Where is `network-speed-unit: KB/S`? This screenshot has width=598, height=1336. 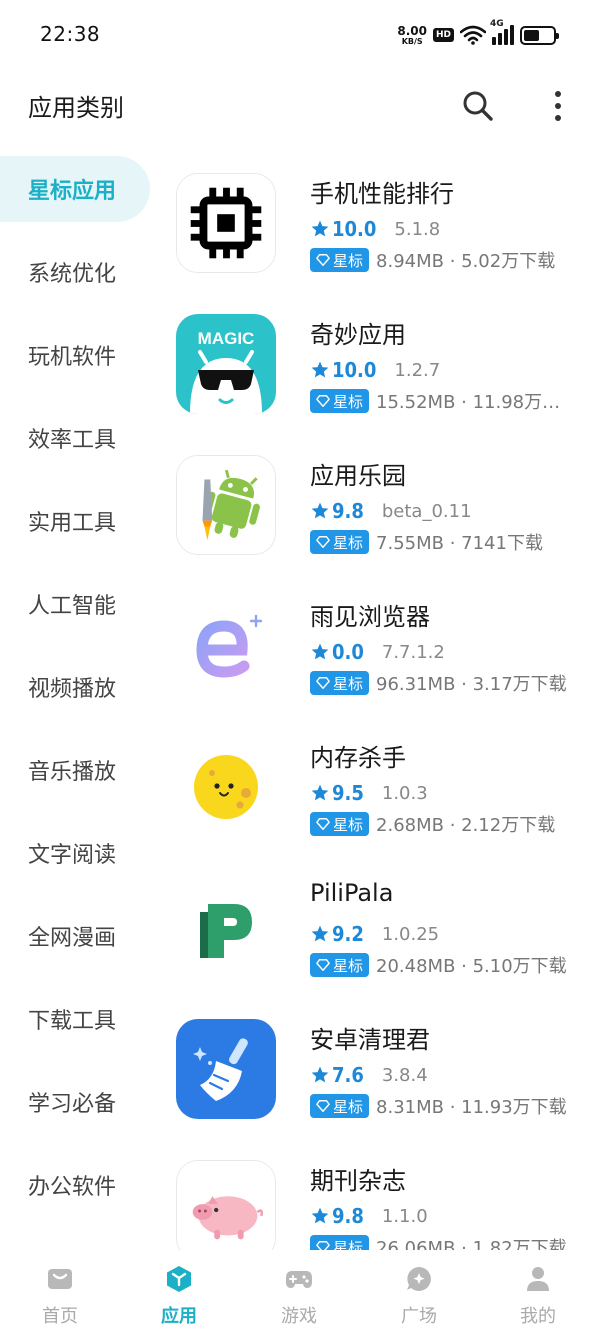
network-speed-unit: KB/S is located at coordinates (412, 41).